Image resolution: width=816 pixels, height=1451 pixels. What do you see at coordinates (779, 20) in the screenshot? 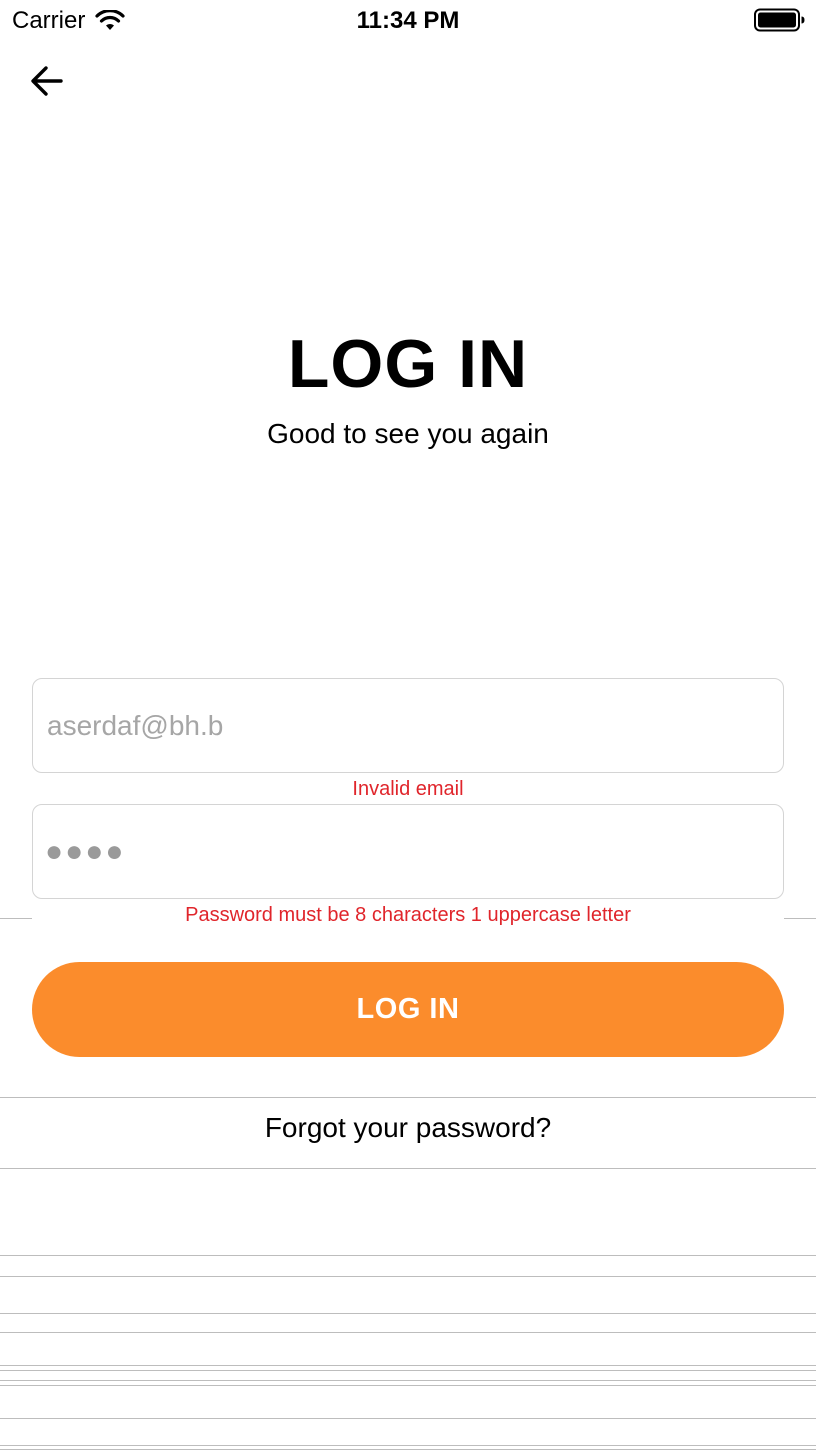
I see `battery-icon` at bounding box center [779, 20].